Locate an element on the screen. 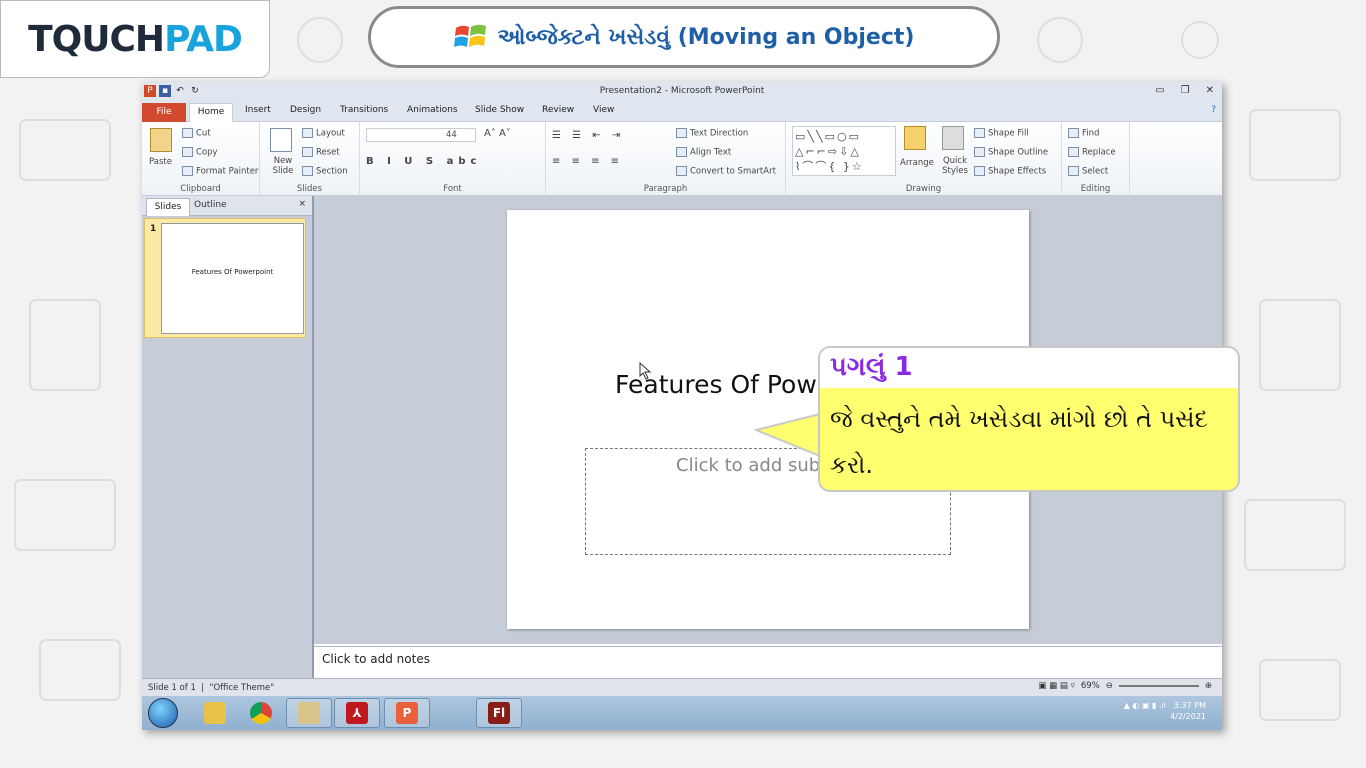 Image resolution: width=1366 pixels, height=768 pixels. replace-icon is located at coordinates (1073, 152).